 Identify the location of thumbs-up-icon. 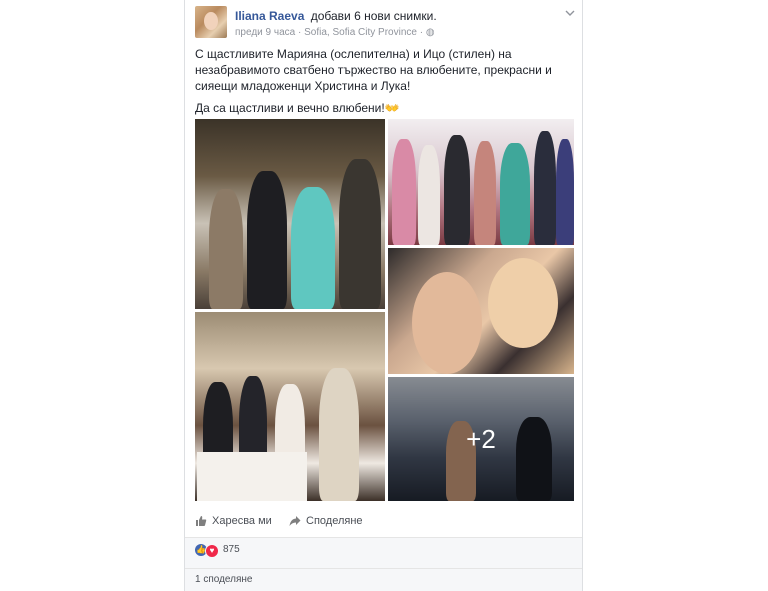
(201, 521).